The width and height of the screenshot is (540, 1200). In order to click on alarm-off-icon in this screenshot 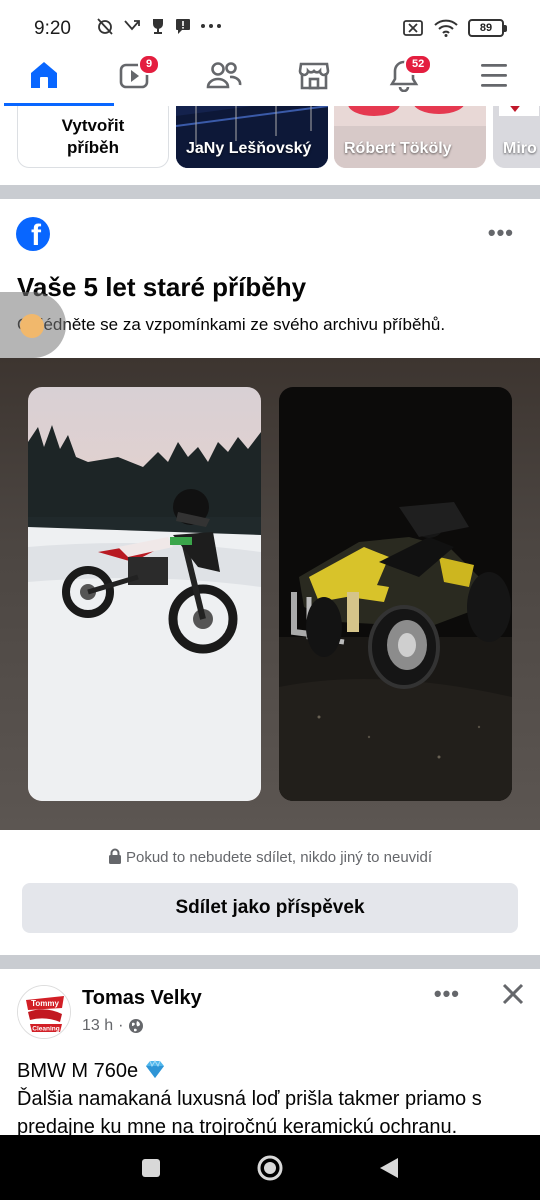, I will do `click(105, 26)`.